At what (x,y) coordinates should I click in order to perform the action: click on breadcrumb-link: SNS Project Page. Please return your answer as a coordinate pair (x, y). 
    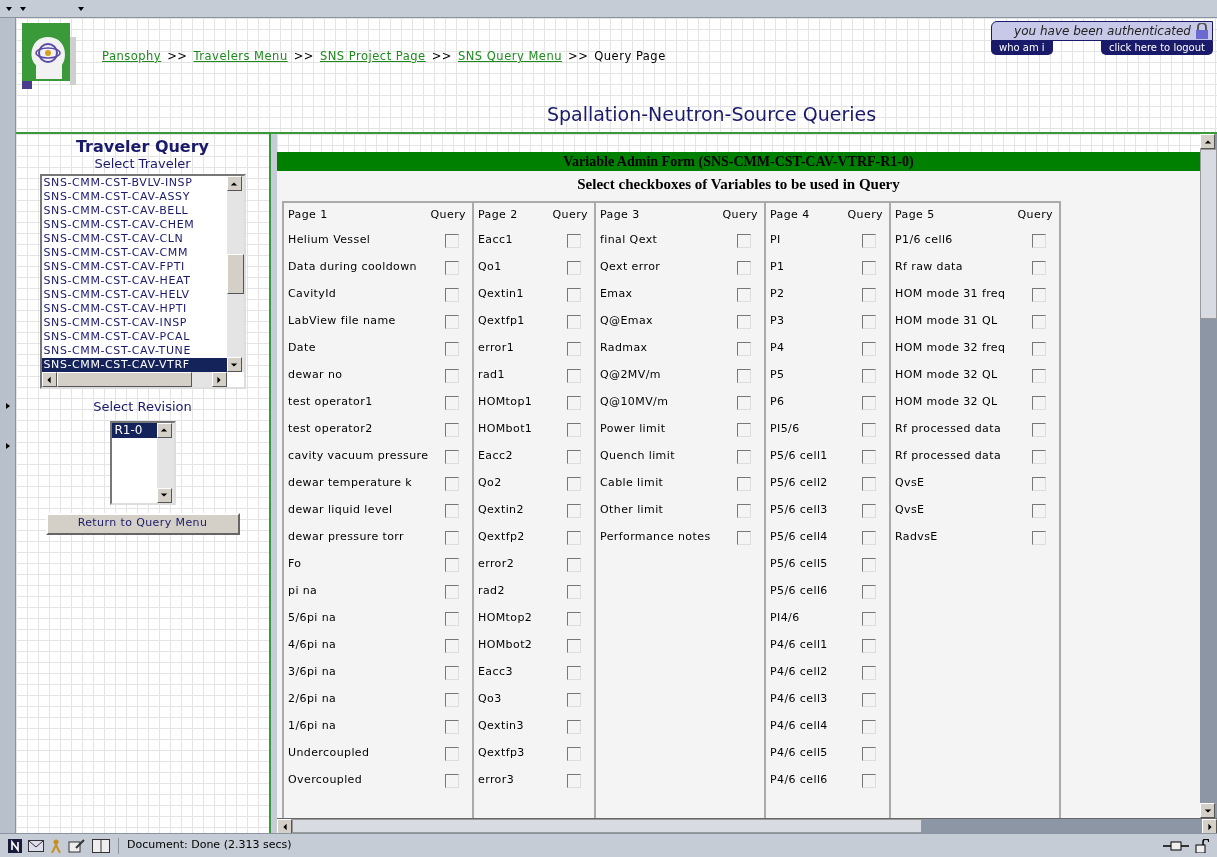
    Looking at the image, I should click on (372, 57).